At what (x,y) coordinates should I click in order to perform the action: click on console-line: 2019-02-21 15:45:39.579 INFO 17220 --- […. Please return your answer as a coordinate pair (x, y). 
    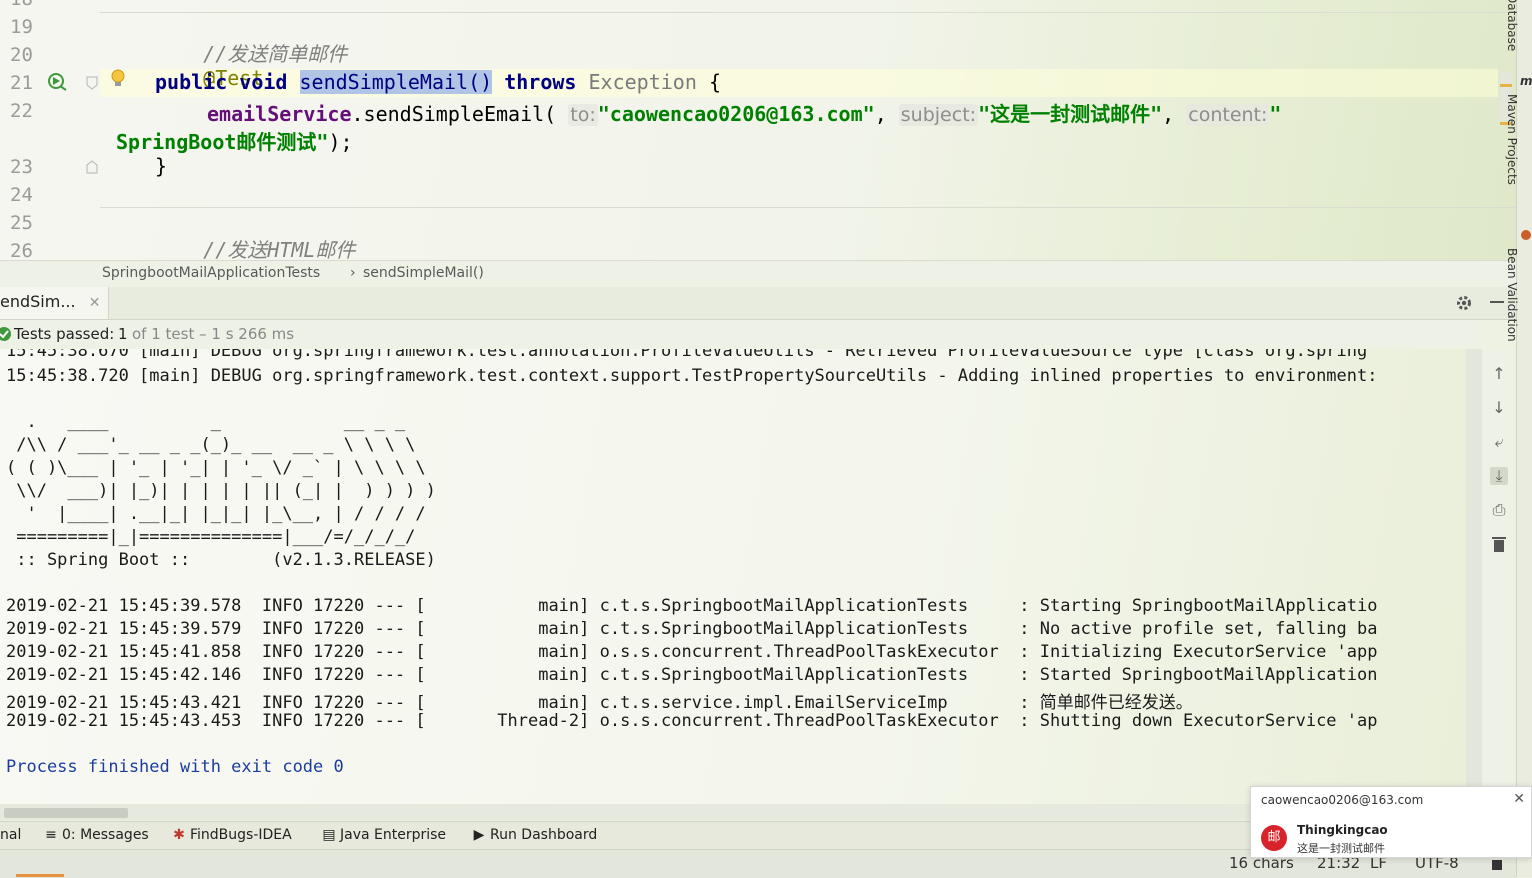
    Looking at the image, I should click on (692, 629).